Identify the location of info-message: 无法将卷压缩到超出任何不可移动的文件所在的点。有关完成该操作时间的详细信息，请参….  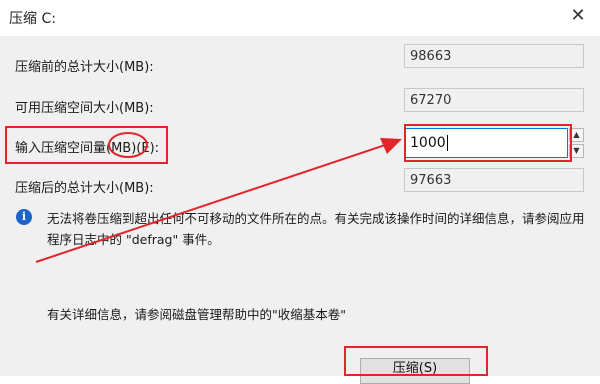
(316, 229).